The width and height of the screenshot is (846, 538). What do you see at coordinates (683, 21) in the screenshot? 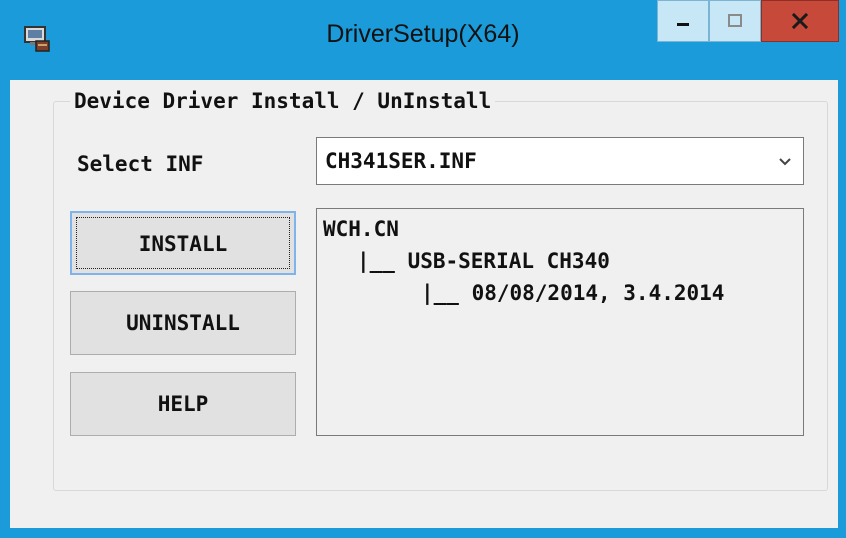
I see `minimize-button` at bounding box center [683, 21].